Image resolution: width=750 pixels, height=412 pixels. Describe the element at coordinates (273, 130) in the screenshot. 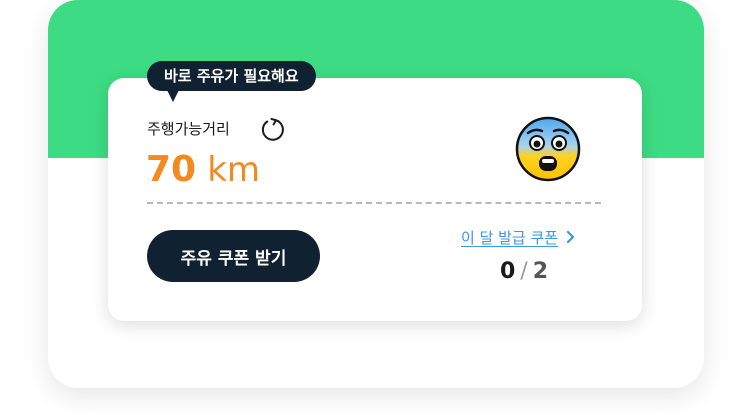

I see `refresh-icon` at that location.